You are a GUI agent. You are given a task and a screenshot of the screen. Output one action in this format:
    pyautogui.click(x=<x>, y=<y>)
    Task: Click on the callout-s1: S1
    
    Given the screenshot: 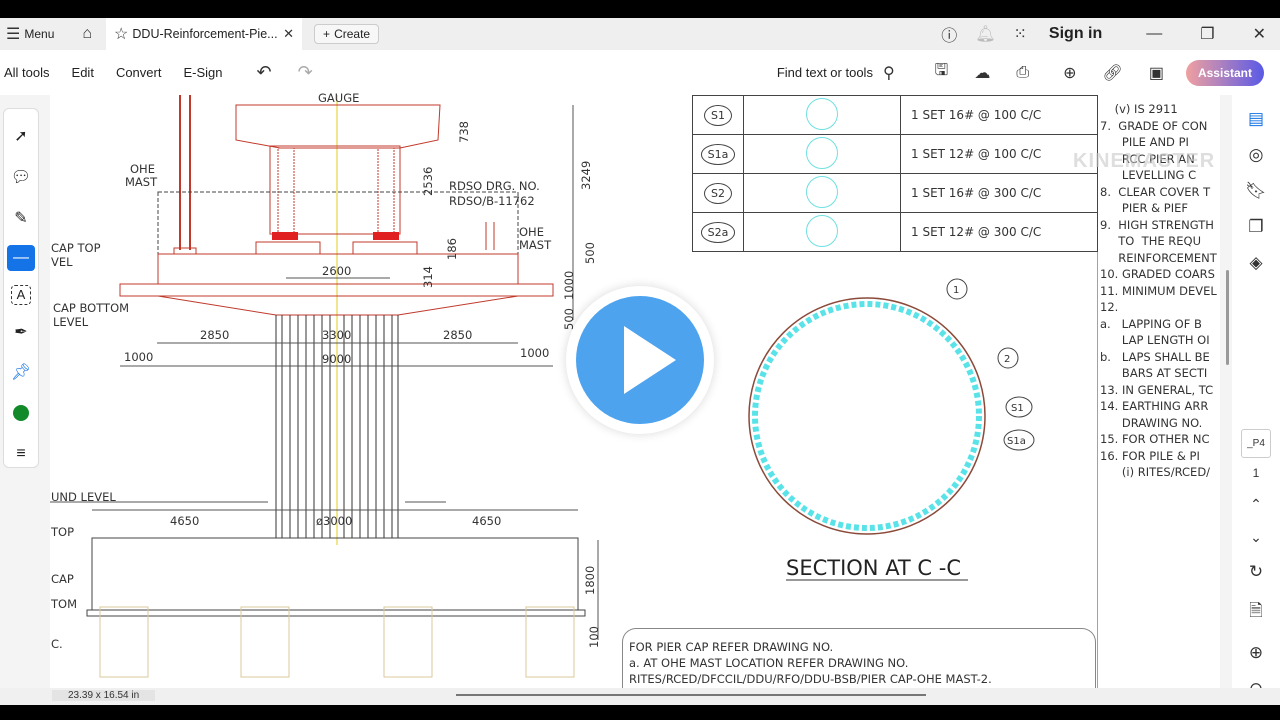 What is the action you would take?
    pyautogui.click(x=1017, y=408)
    